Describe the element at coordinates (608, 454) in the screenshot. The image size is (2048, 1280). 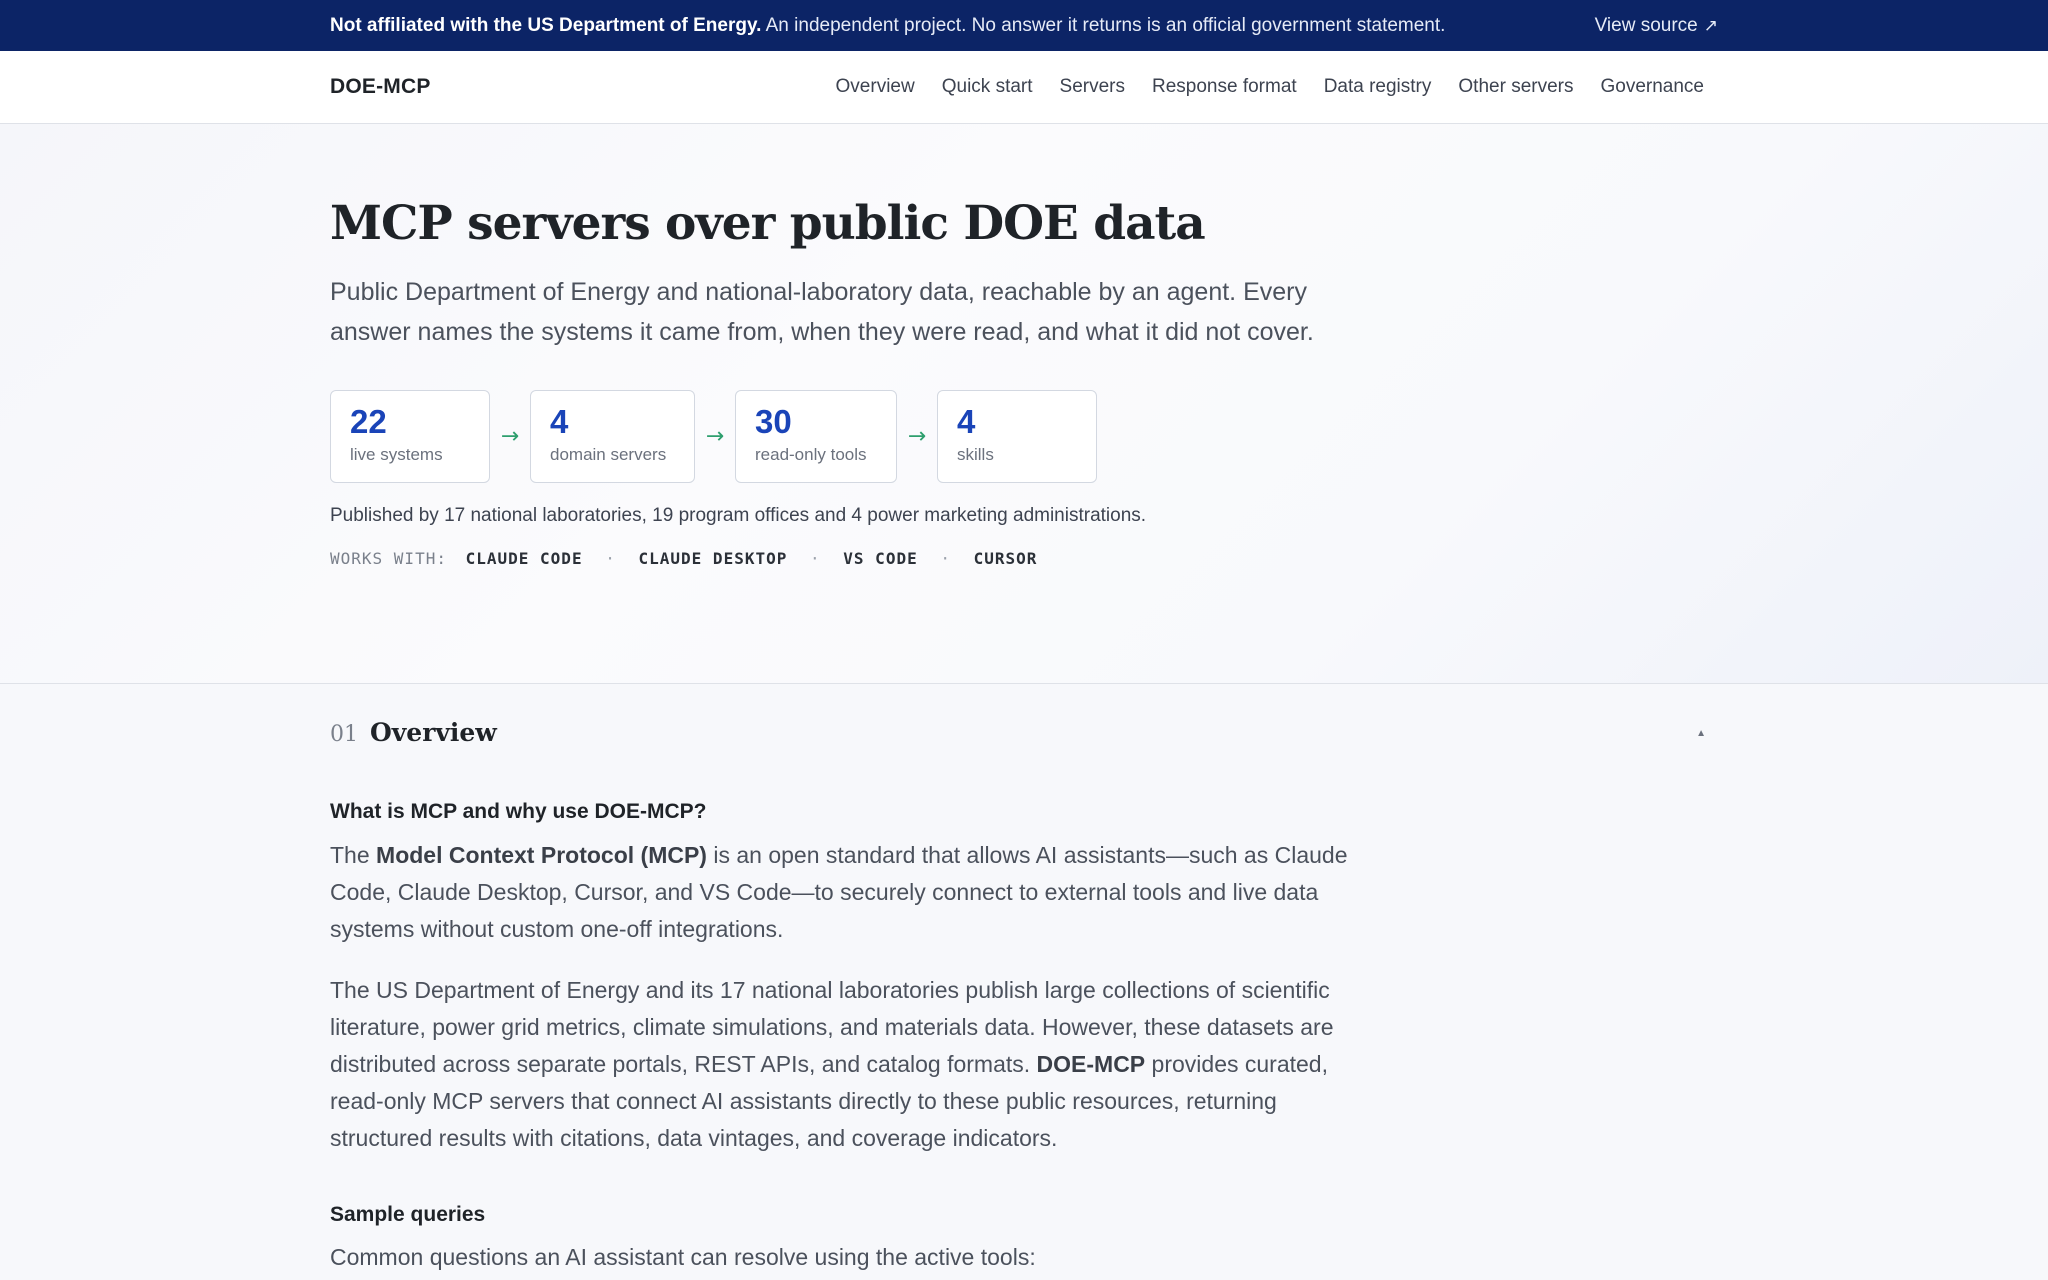
I see `stat-label: domain servers` at that location.